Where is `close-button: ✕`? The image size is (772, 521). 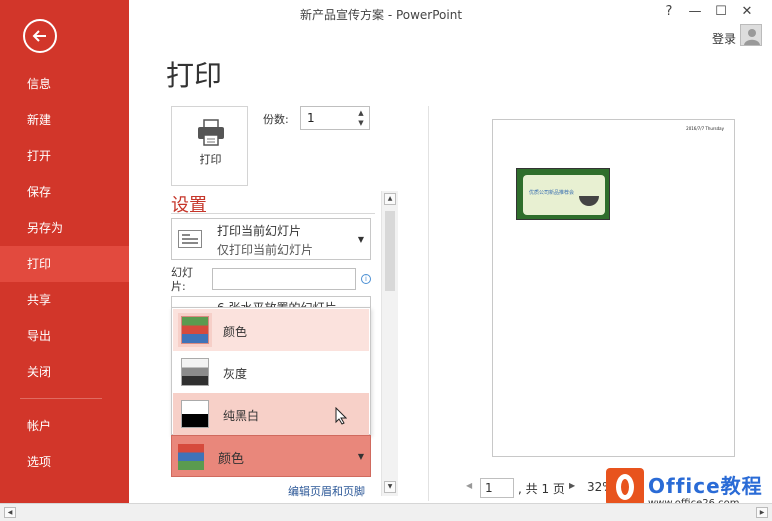 close-button: ✕ is located at coordinates (747, 11).